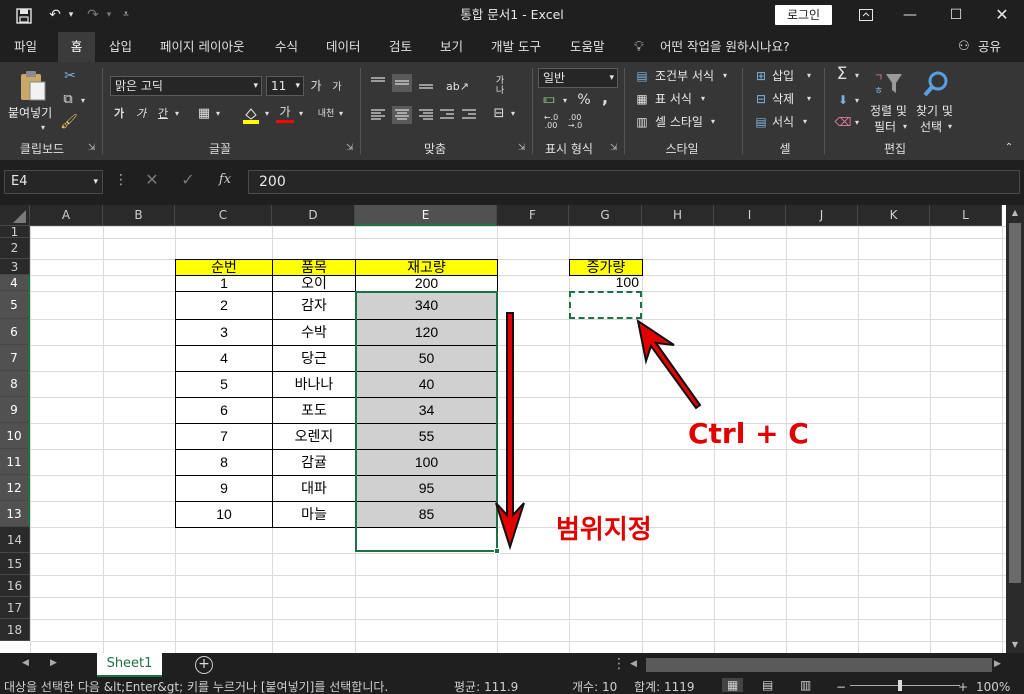  Describe the element at coordinates (76, 47) in the screenshot. I see `tab-home: 홈` at that location.